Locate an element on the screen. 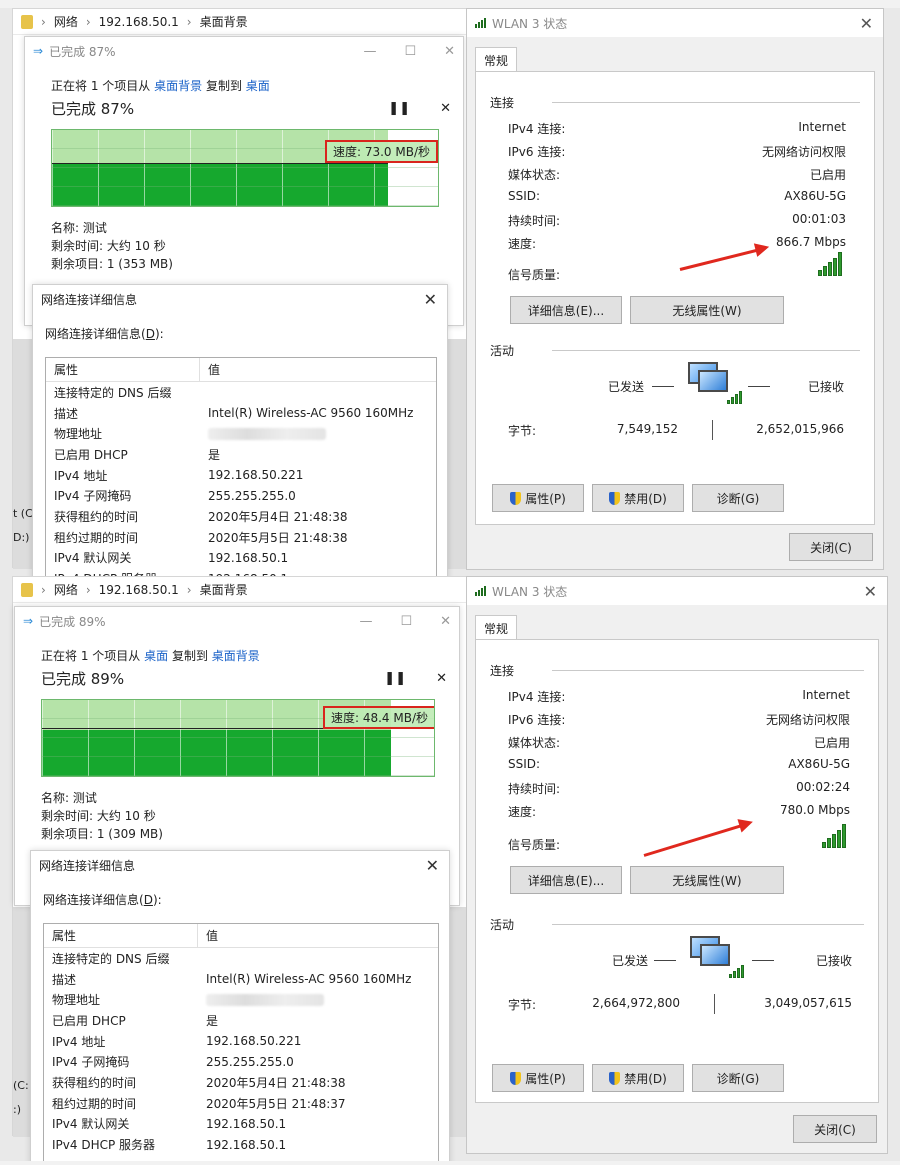 The height and width of the screenshot is (1165, 900). shield-icon is located at coordinates (516, 498).